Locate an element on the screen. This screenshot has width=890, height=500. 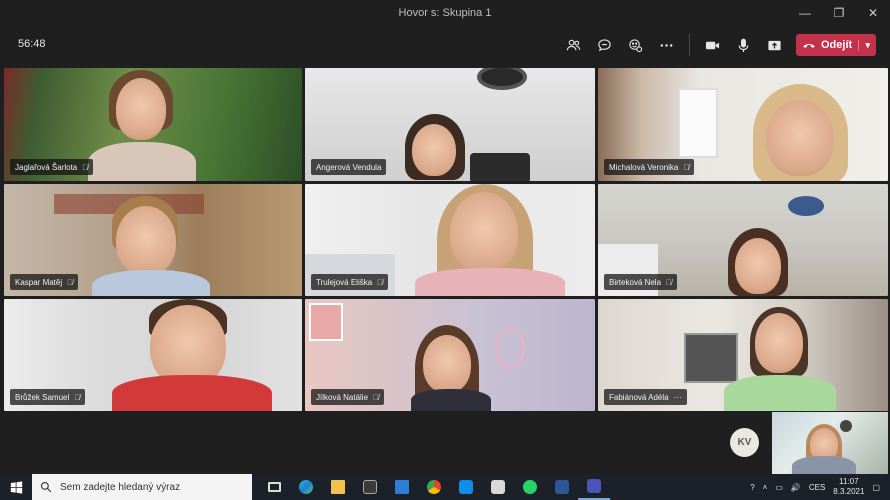
network-icon: ▭ is located at coordinates (779, 487).